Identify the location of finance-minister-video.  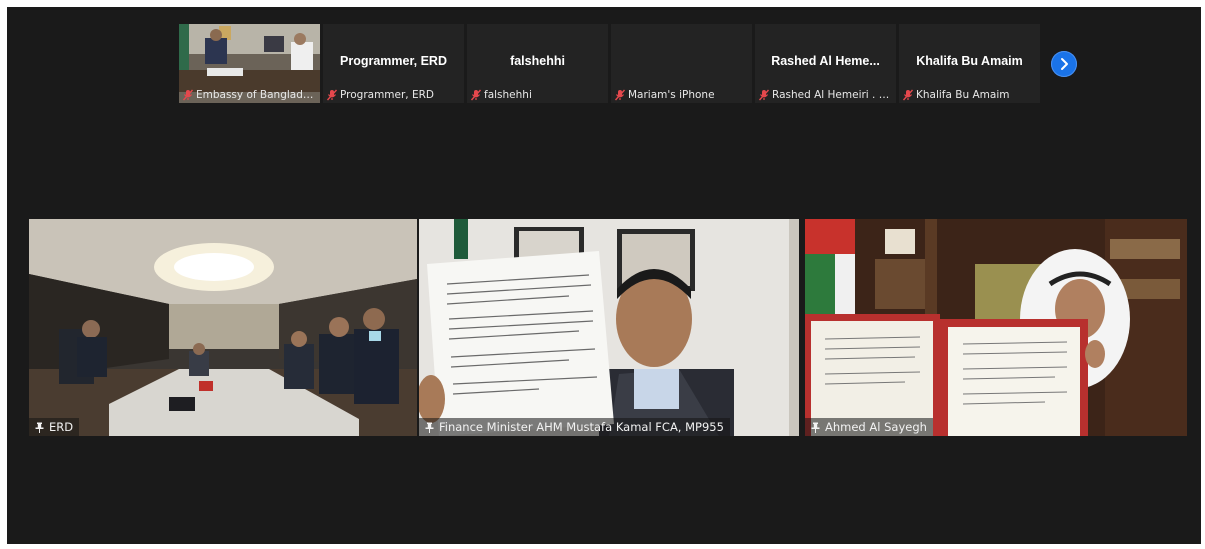
(609, 327).